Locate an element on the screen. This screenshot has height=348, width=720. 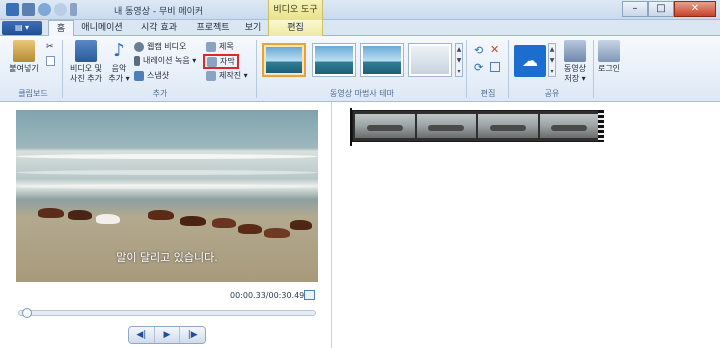
add-videos-photos-button: 비디오 및 사진 추가 is located at coordinates (86, 62).